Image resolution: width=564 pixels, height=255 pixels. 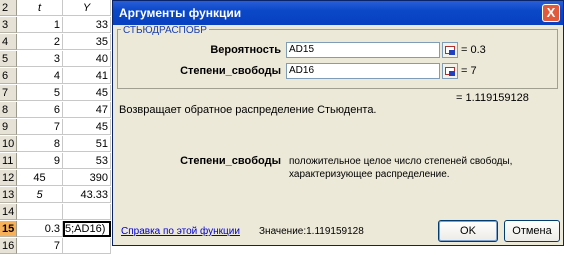 I want to click on cell: 35, so click(x=87, y=42).